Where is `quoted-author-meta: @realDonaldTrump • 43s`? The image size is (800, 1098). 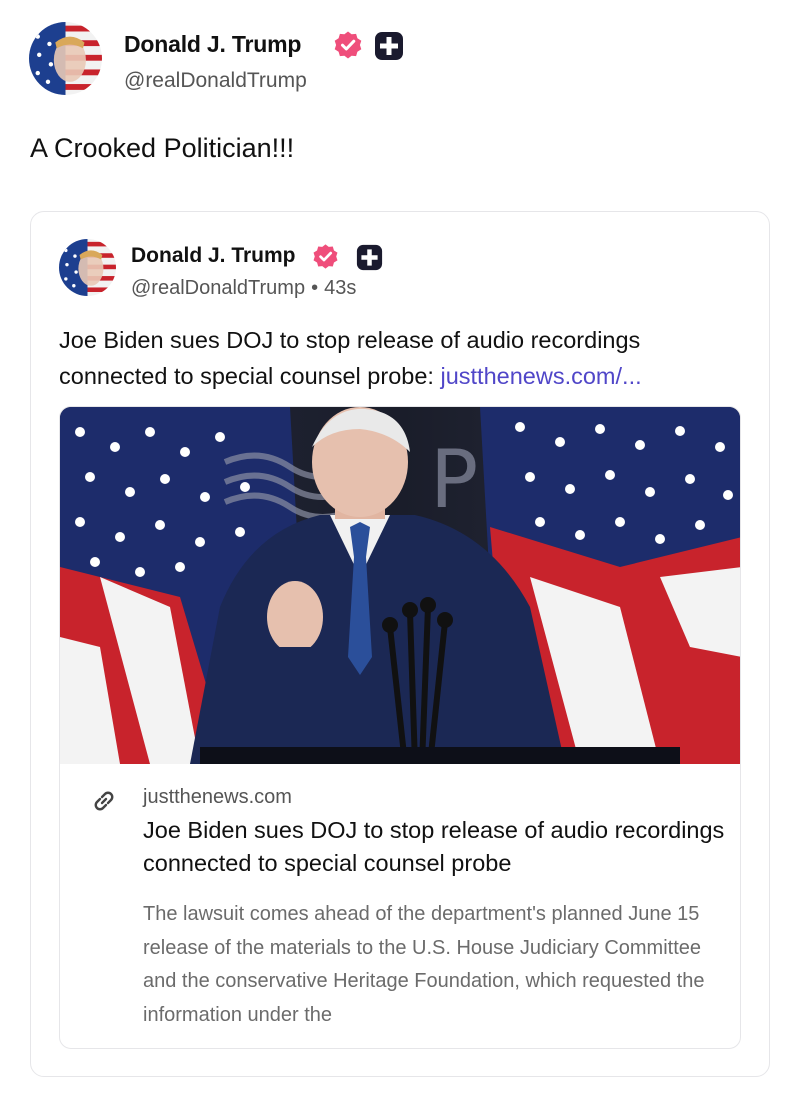
quoted-author-meta: @realDonaldTrump • 43s is located at coordinates (243, 288).